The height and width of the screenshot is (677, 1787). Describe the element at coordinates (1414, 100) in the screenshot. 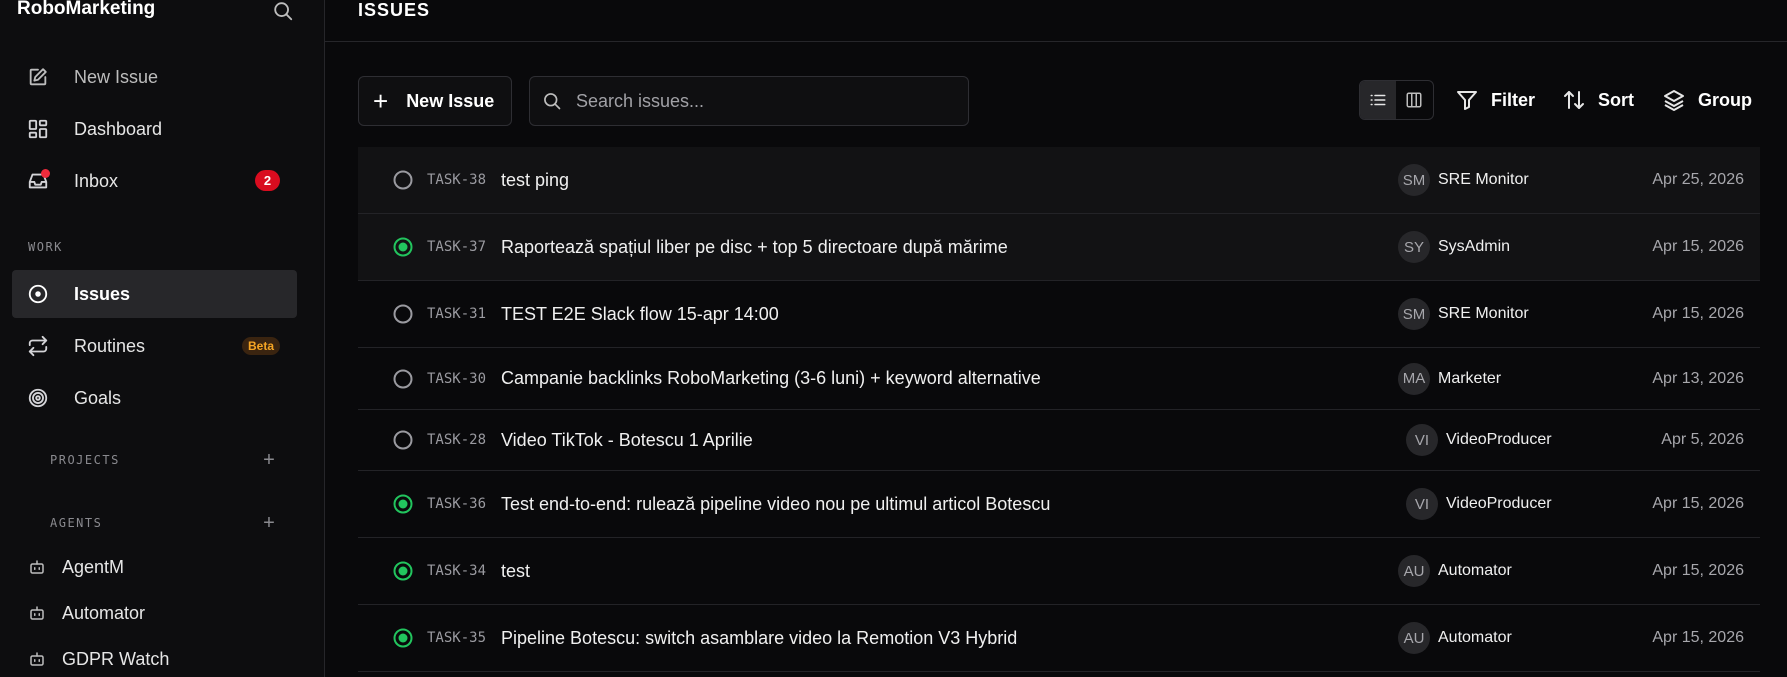

I see `board-view-button` at that location.